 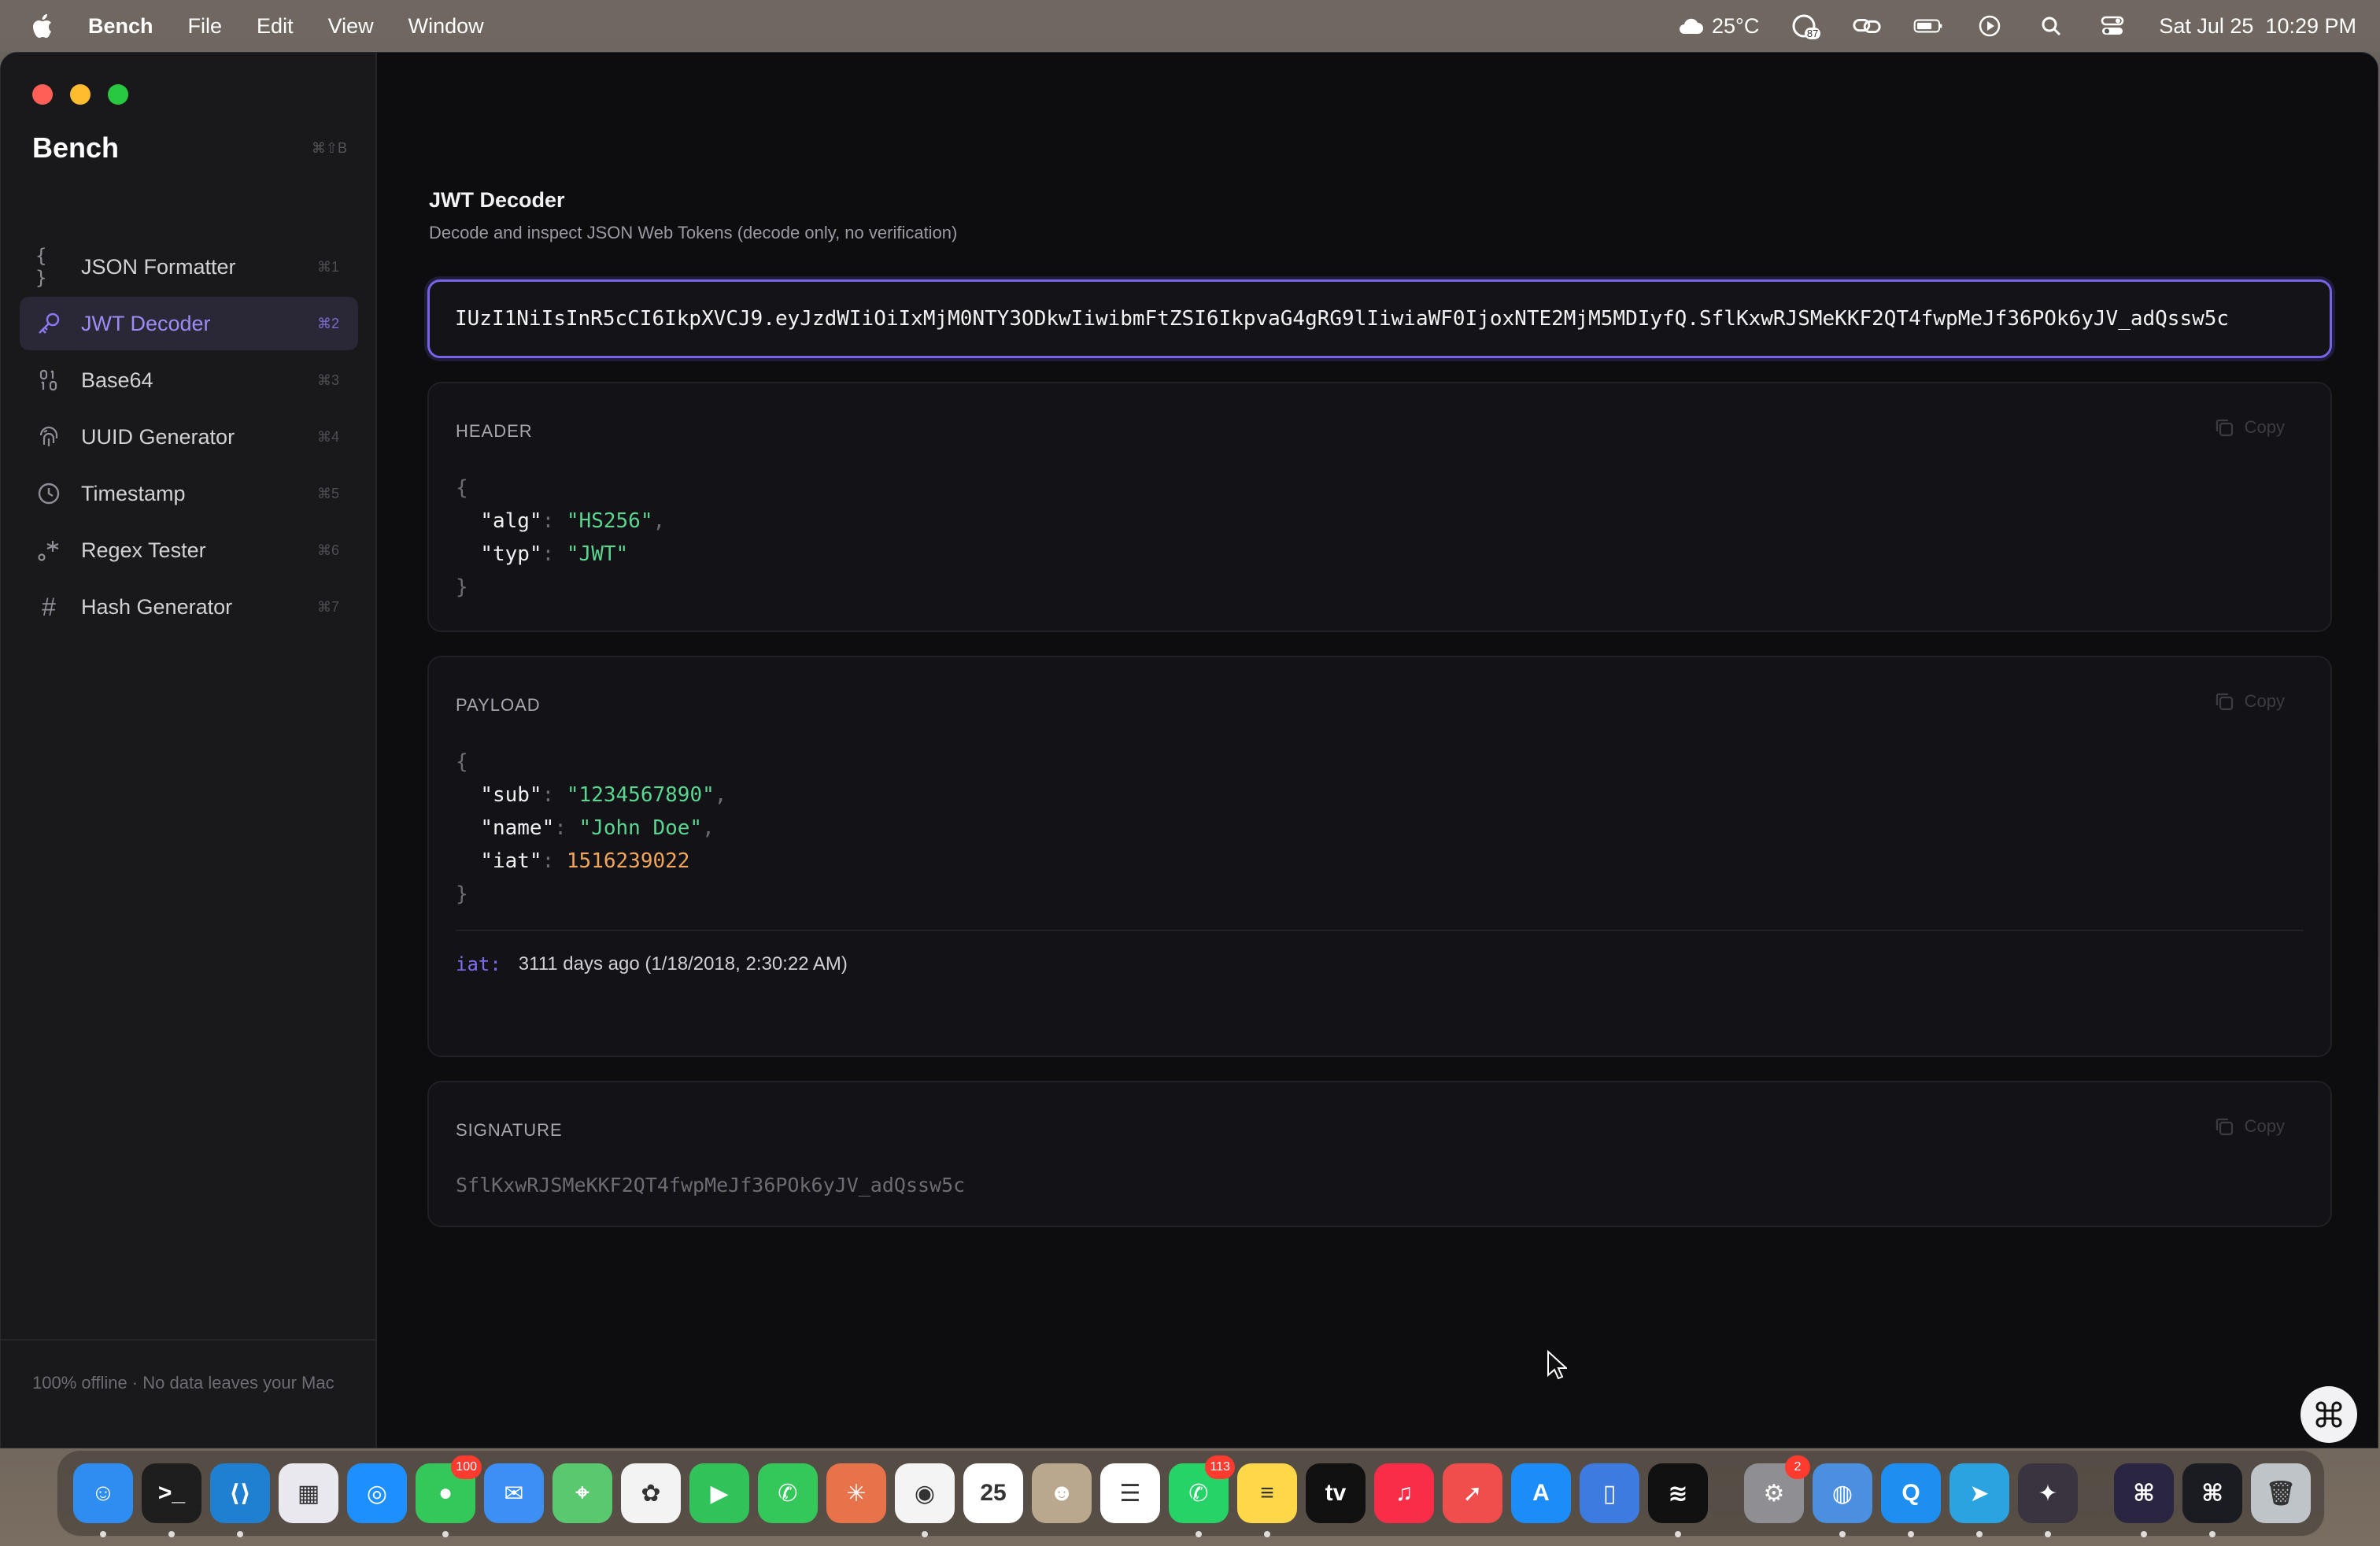 I want to click on dock-app-quick: Q, so click(x=1911, y=1500).